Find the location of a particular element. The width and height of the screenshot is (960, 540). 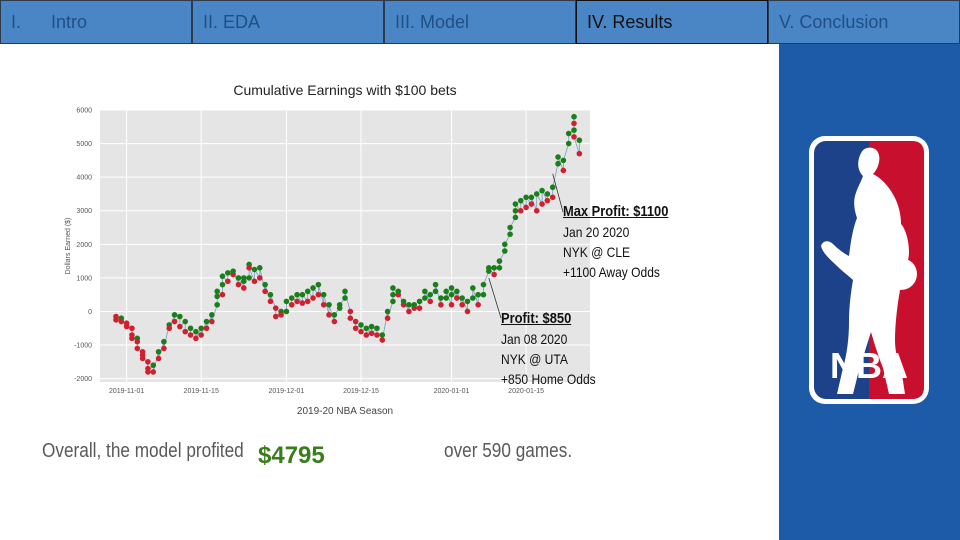

y-tick-label: 0 is located at coordinates (90, 312).